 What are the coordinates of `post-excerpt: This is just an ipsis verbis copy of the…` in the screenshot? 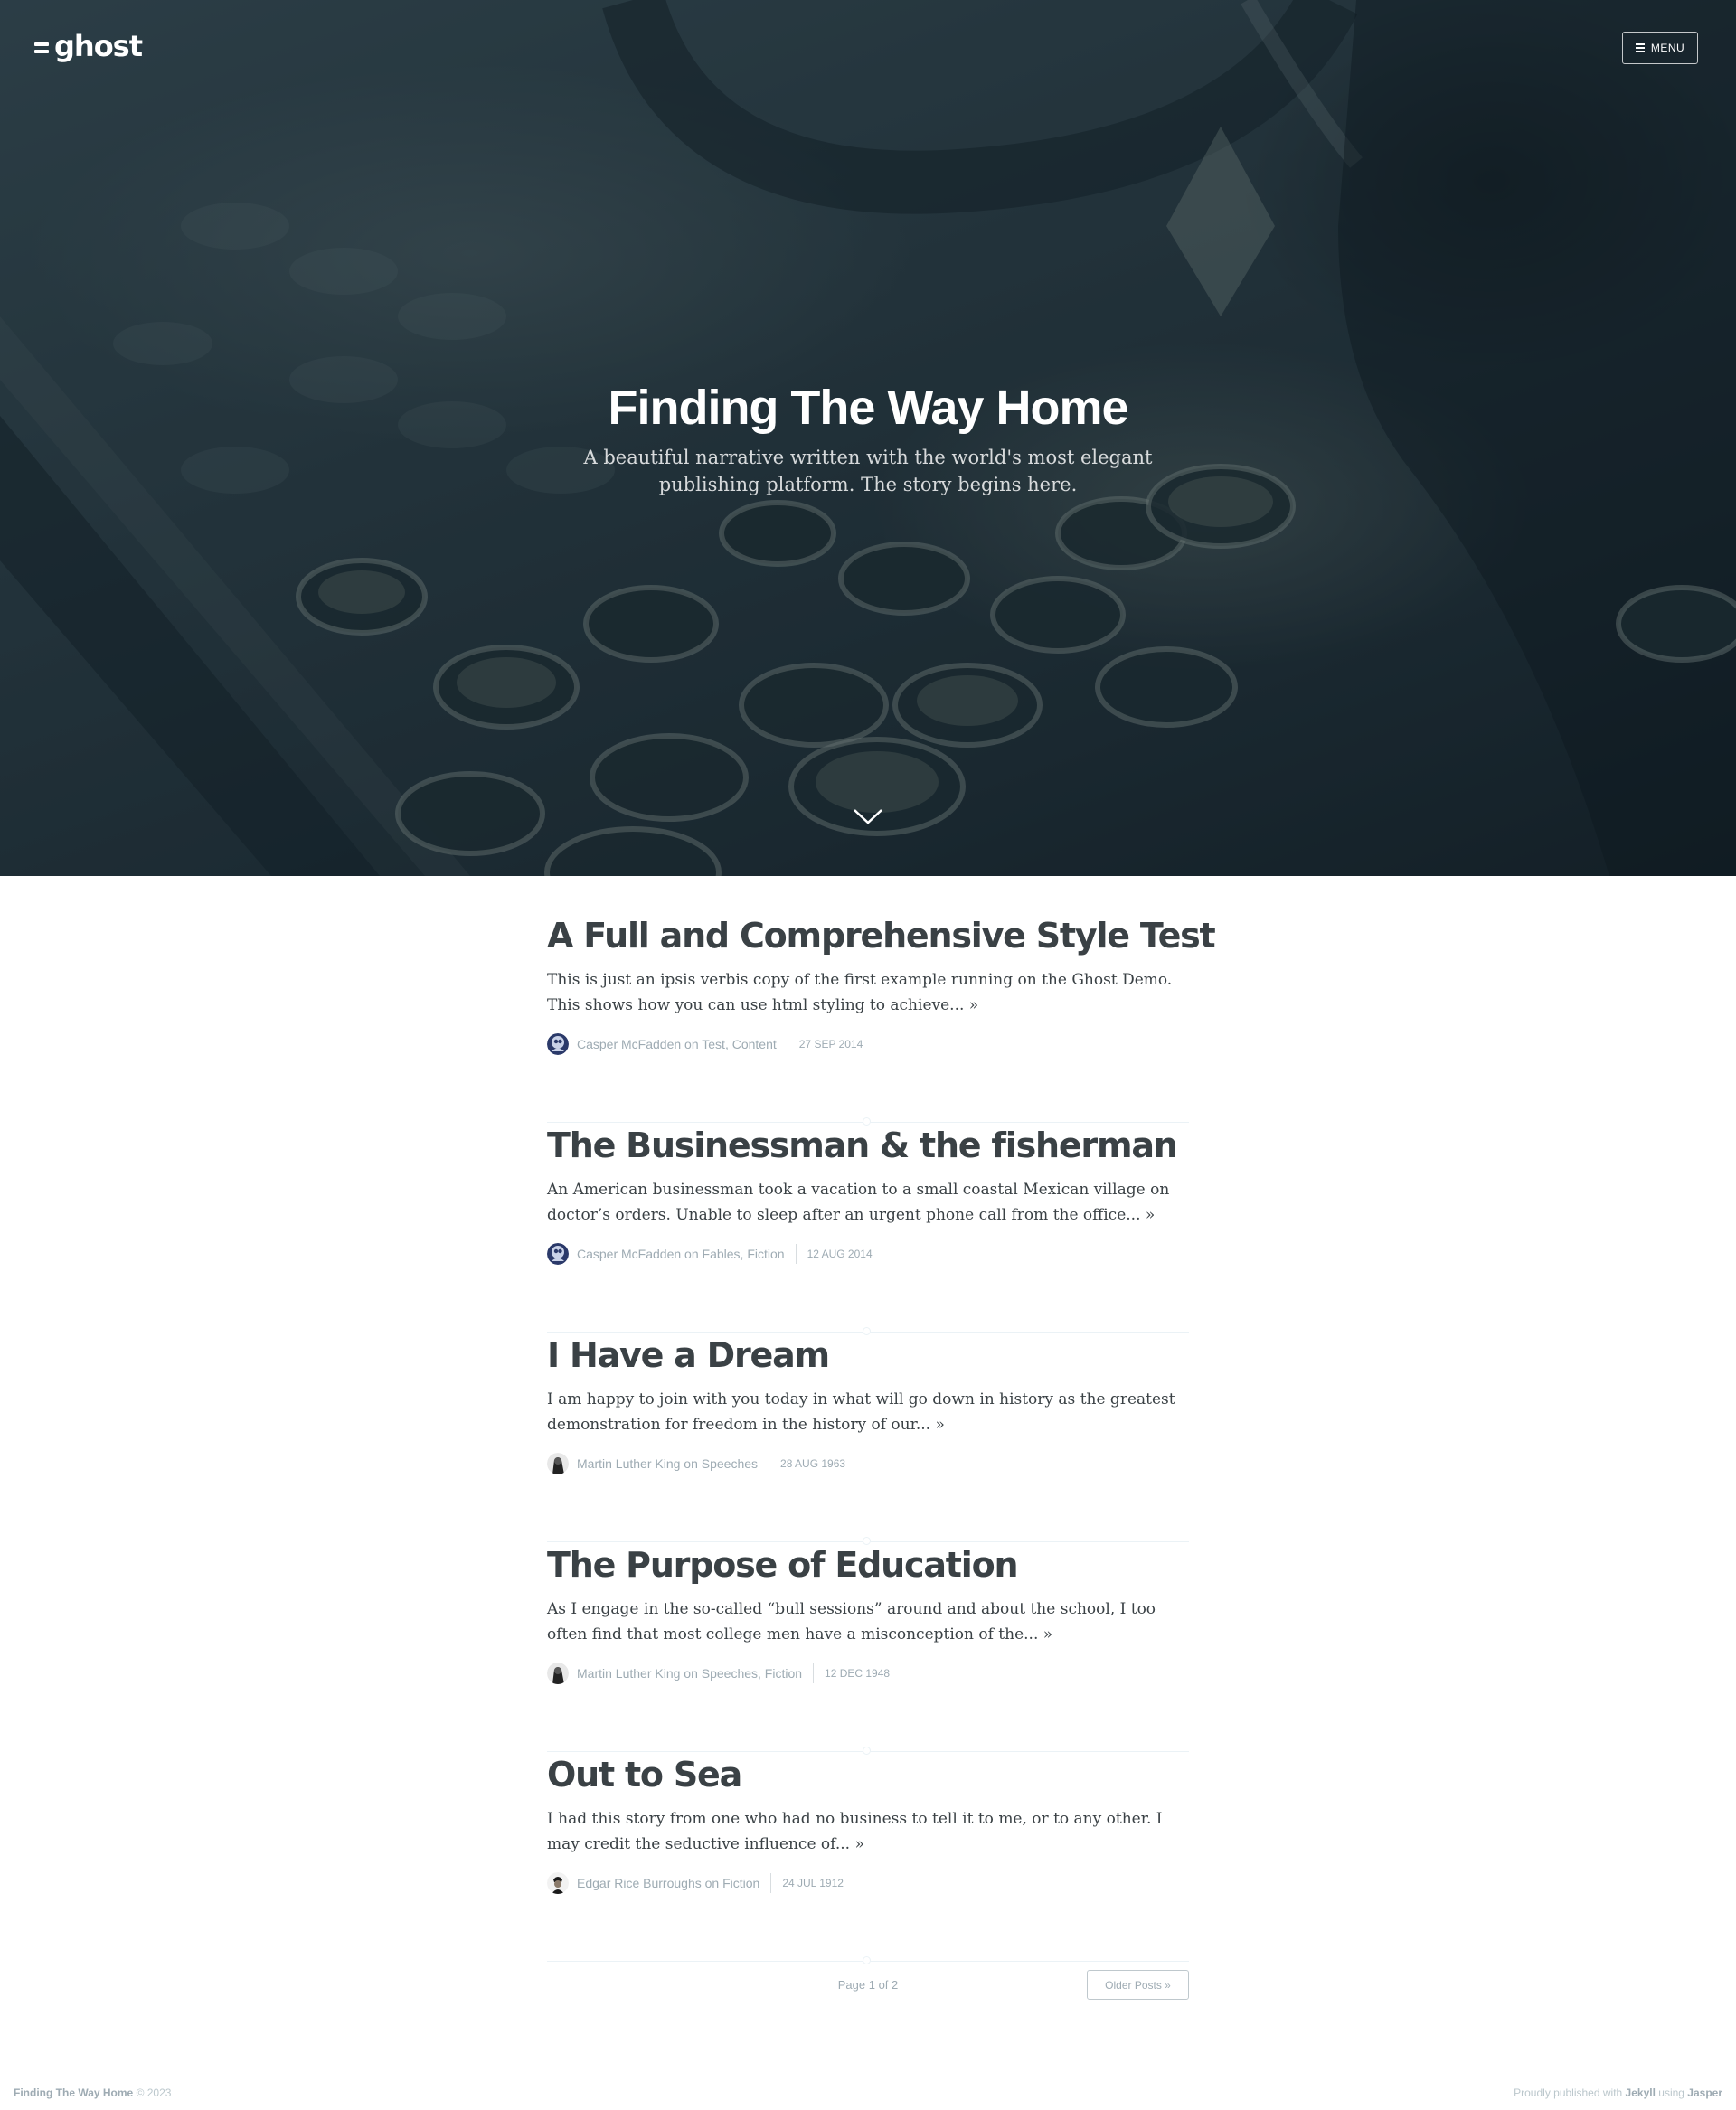 It's located at (860, 992).